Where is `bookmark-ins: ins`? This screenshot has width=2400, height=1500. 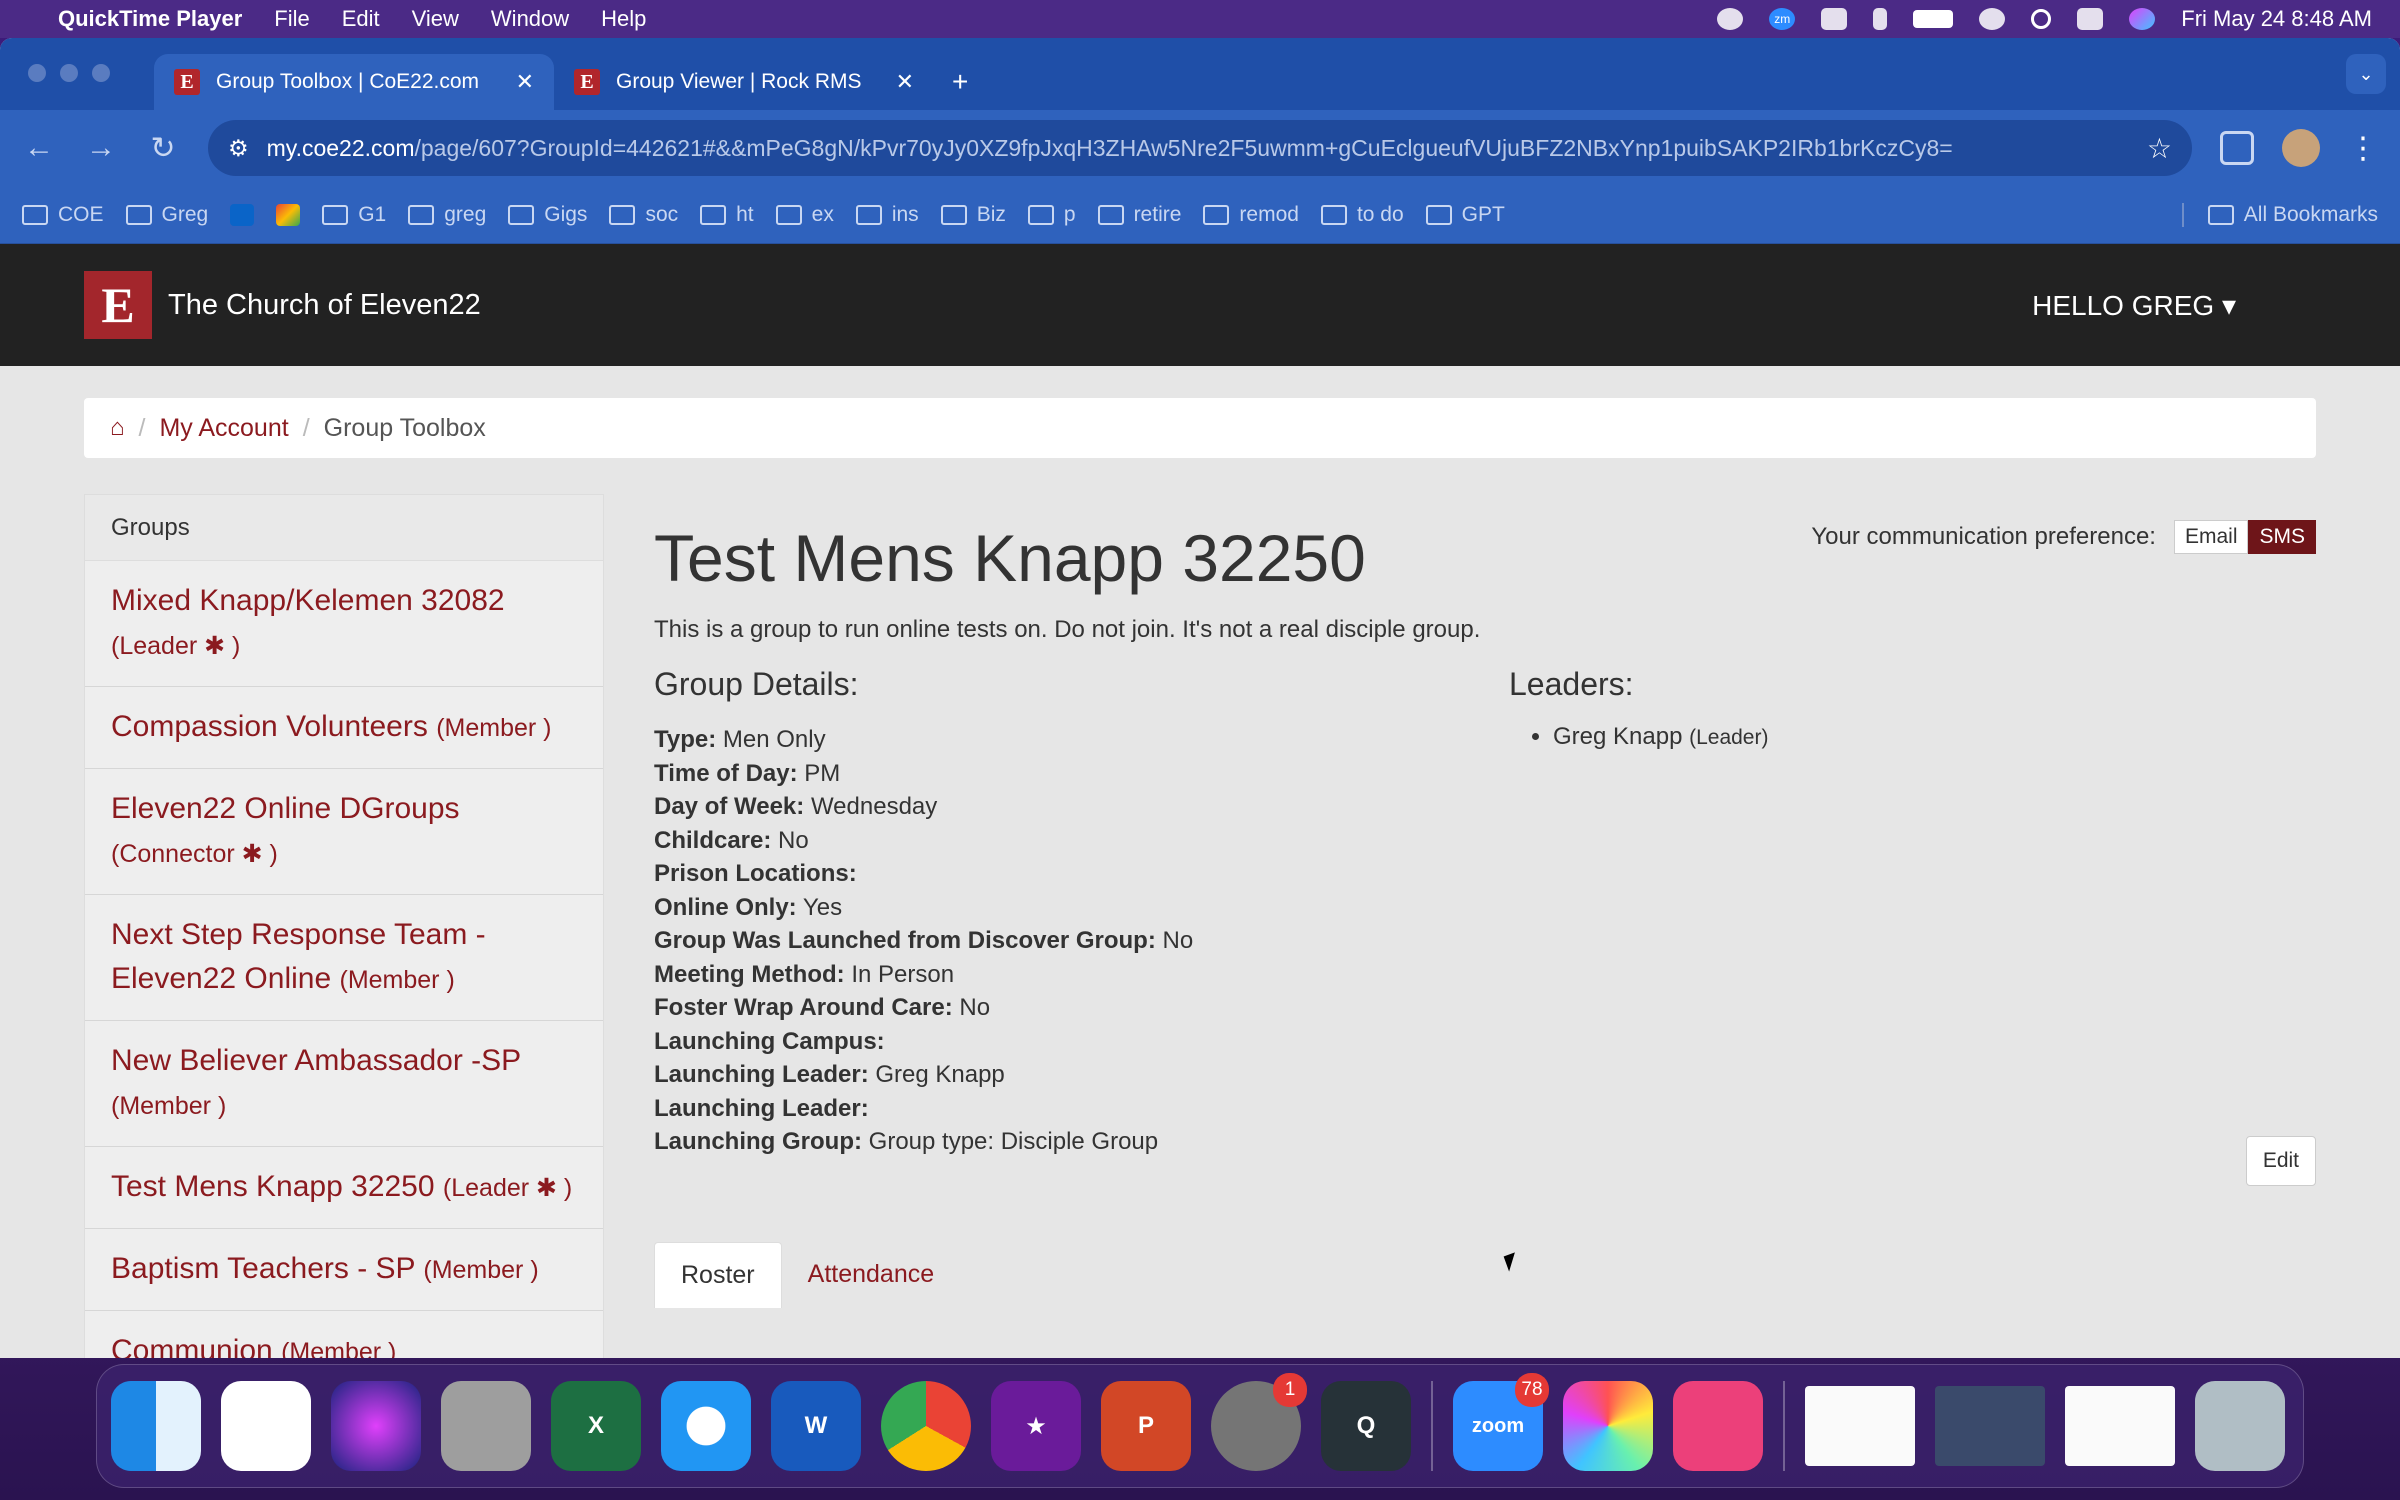
bookmark-ins: ins is located at coordinates (887, 215).